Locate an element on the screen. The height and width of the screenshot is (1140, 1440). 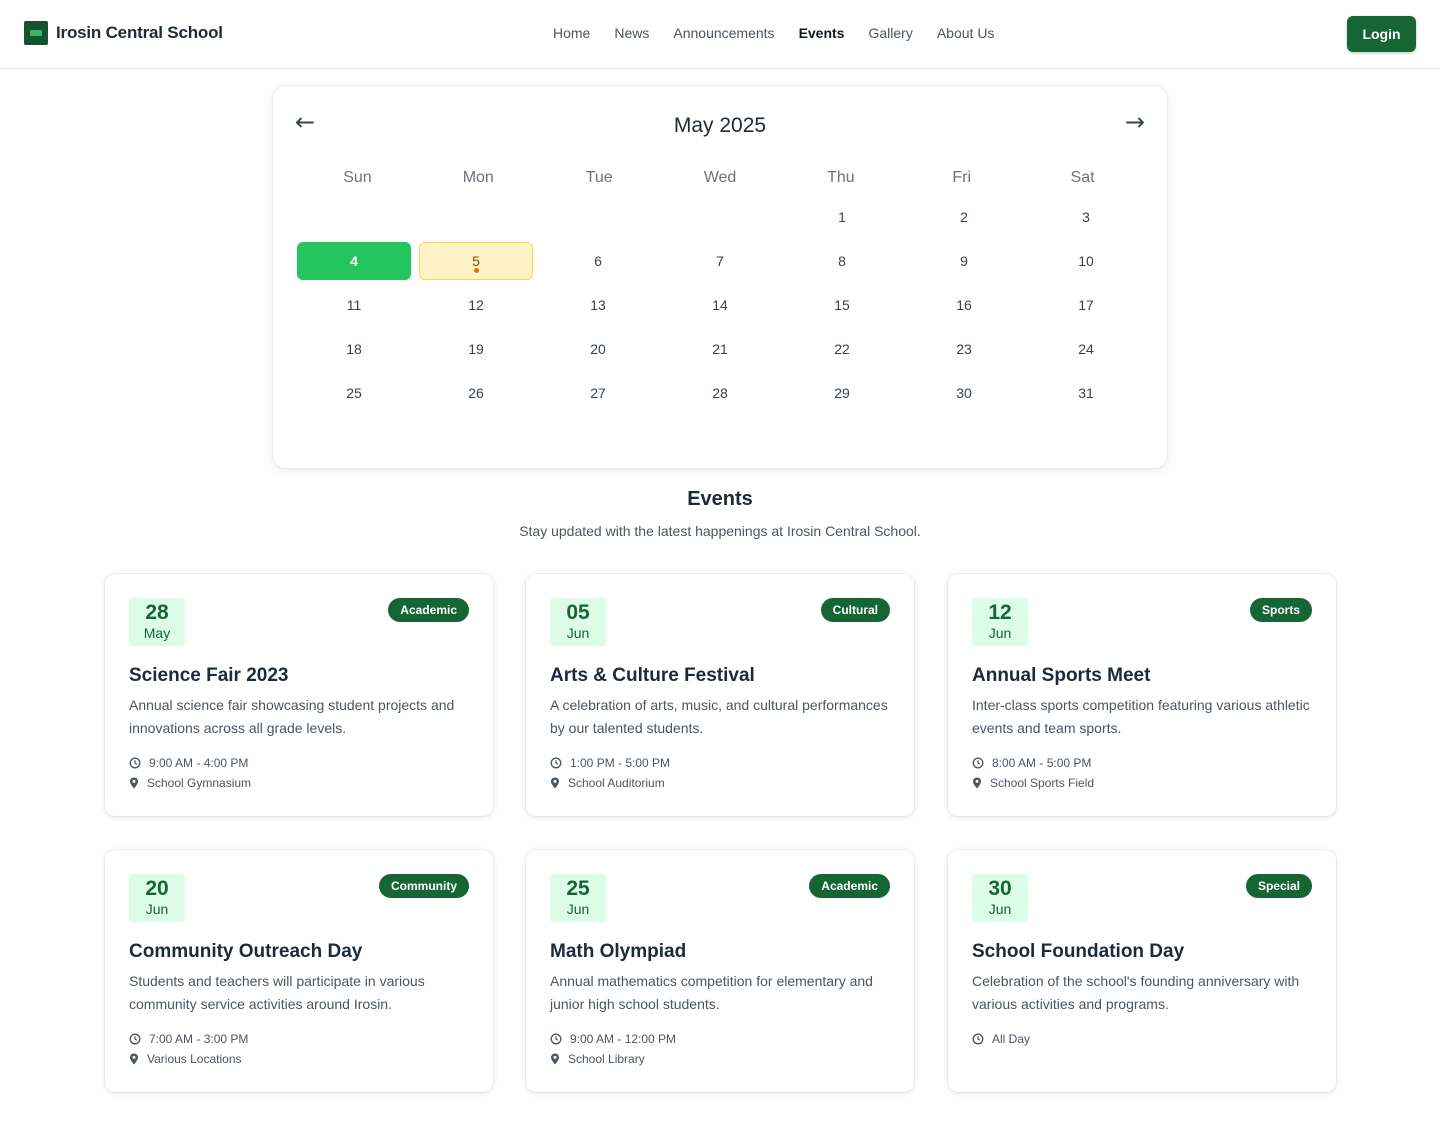
nav-about-us: About Us is located at coordinates (966, 33).